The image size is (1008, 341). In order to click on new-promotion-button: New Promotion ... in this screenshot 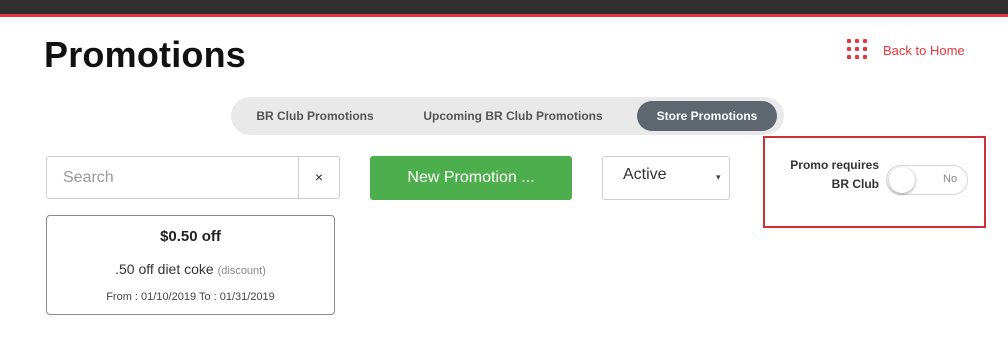, I will do `click(471, 178)`.